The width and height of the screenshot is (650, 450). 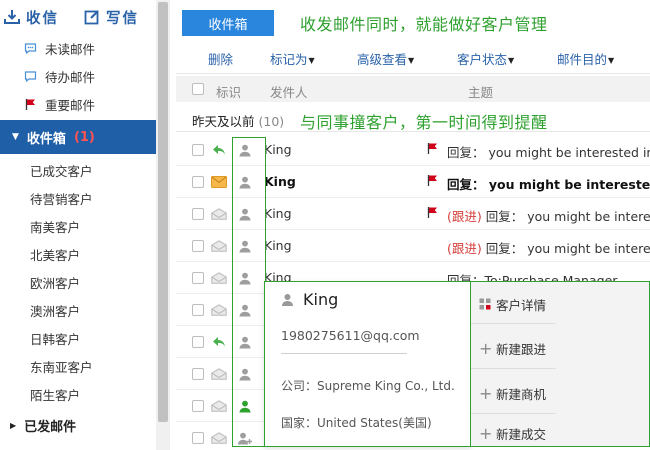 What do you see at coordinates (567, 216) in the screenshot?
I see `row-subject: 回复： you might be intereste` at bounding box center [567, 216].